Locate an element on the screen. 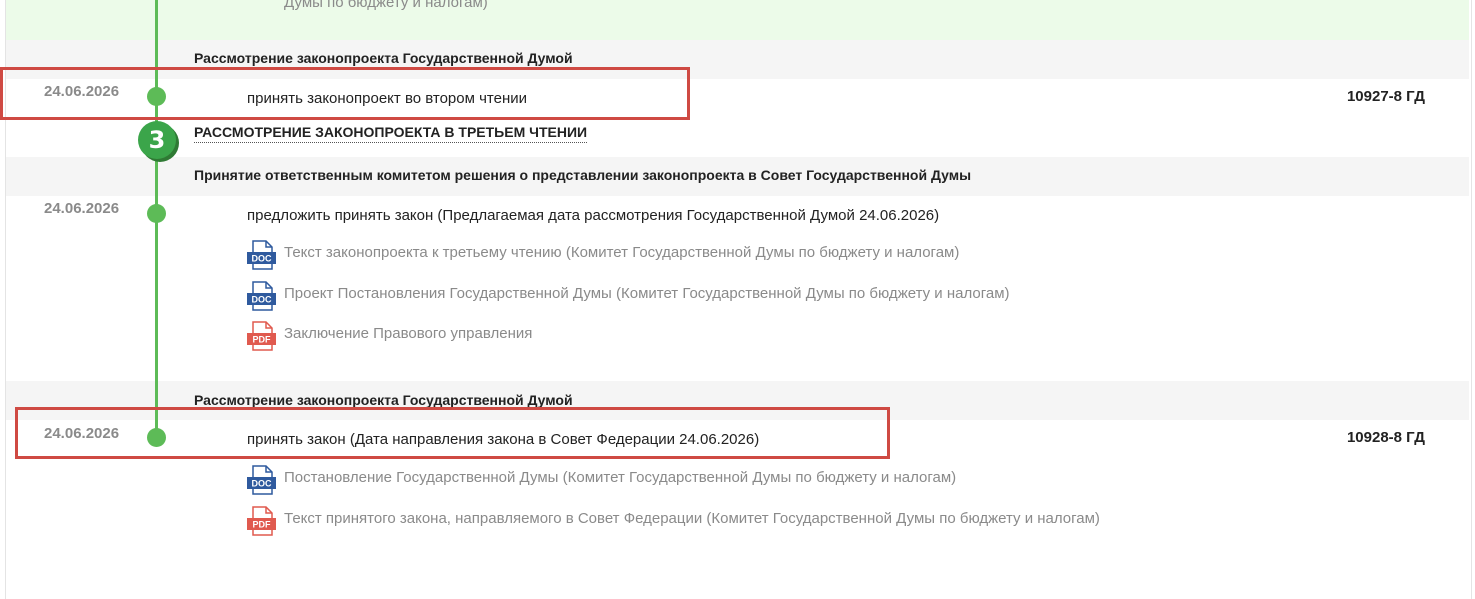 Image resolution: width=1475 pixels, height=599 pixels. previous-document-link: Думы по бюджету и налогам) is located at coordinates (386, 5).